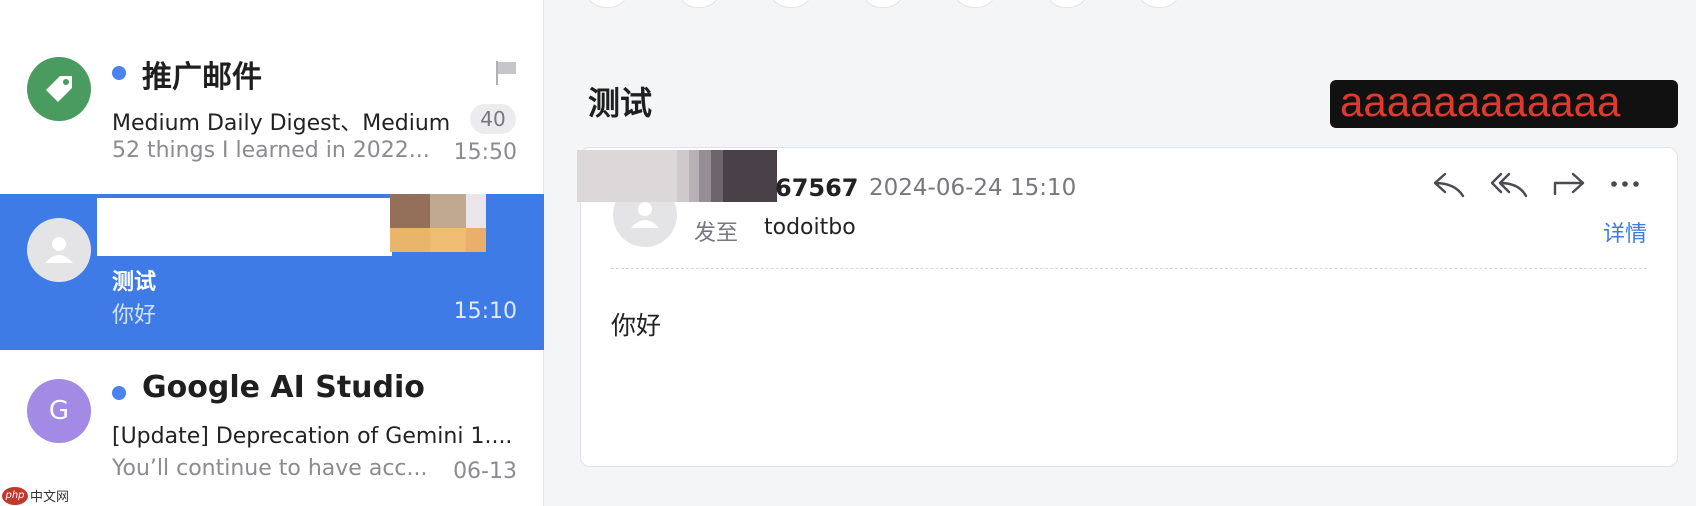  Describe the element at coordinates (134, 315) in the screenshot. I see `mail-preview: 你好` at that location.